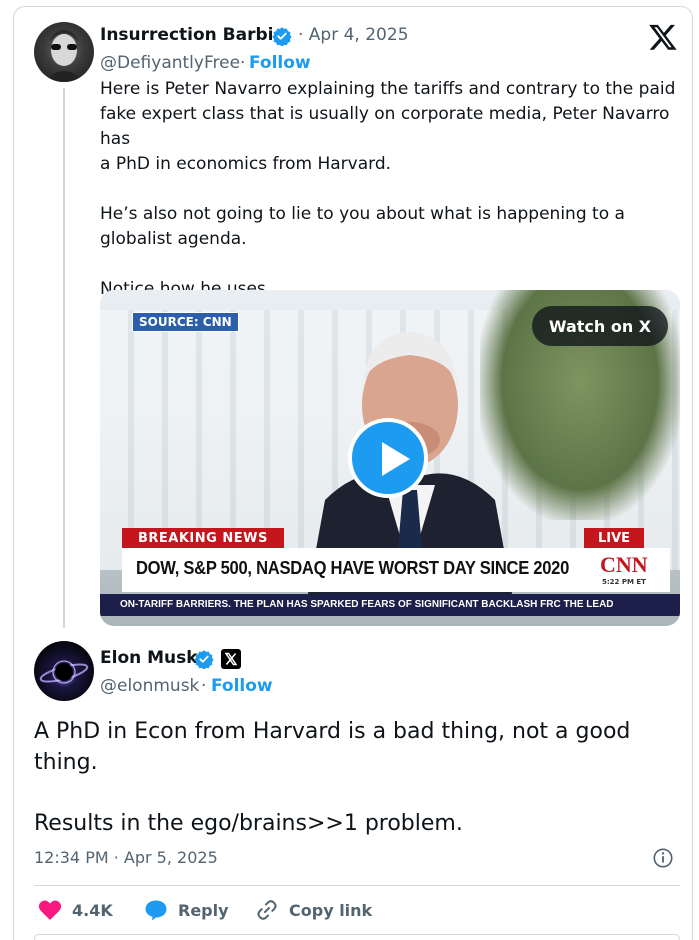 This screenshot has height=940, width=699. I want to click on thread-connector-line, so click(64, 358).